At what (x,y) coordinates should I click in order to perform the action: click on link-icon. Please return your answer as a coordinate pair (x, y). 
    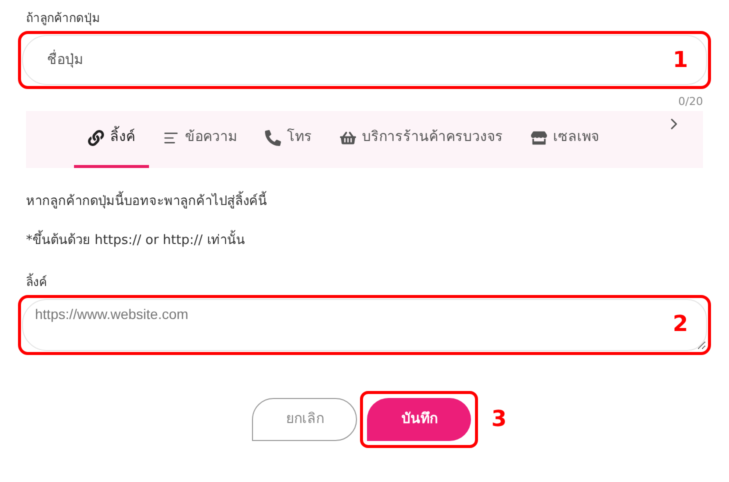
    Looking at the image, I should click on (96, 138).